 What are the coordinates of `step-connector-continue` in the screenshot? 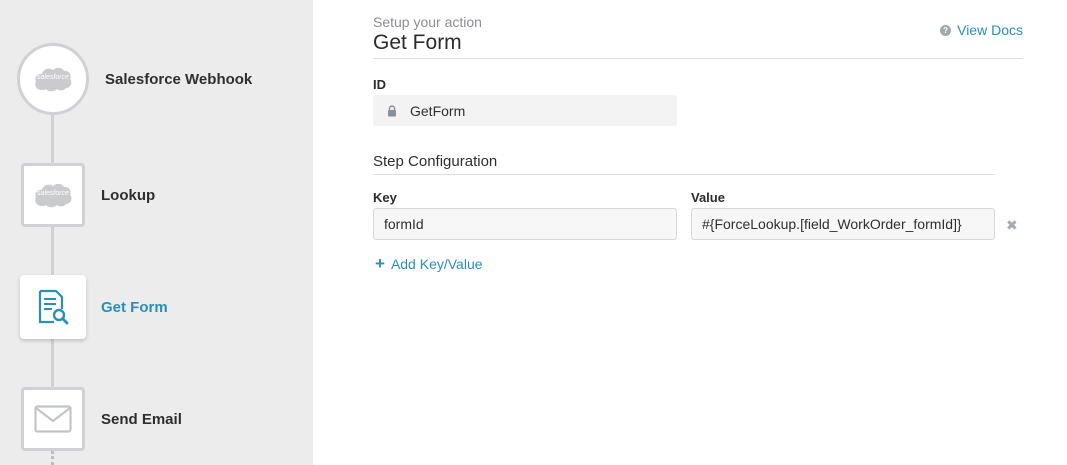 It's located at (52, 458).